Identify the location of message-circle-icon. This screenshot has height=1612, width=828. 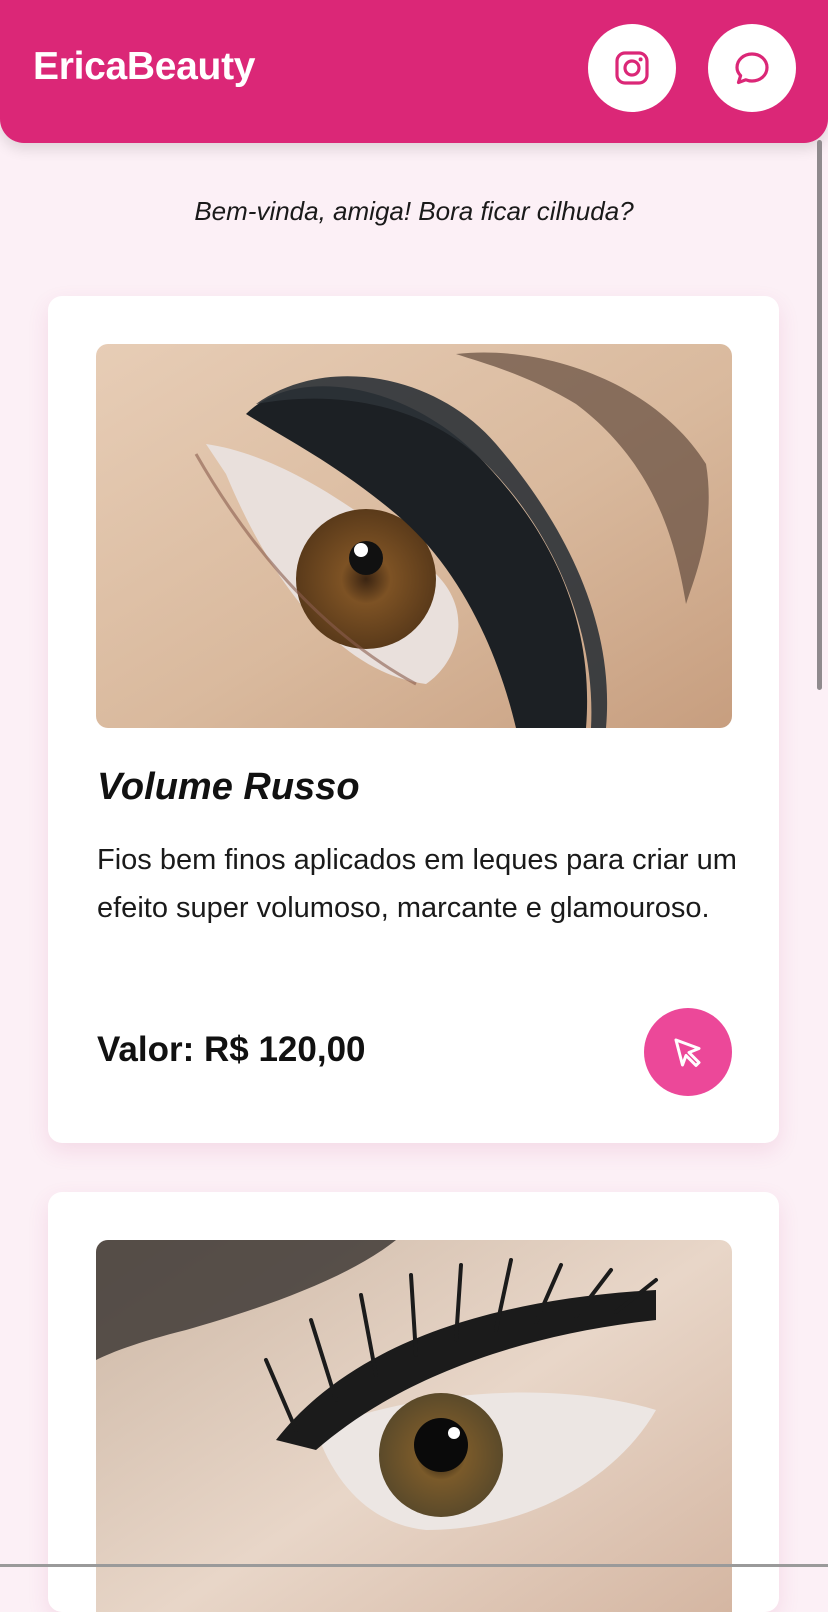
(752, 68).